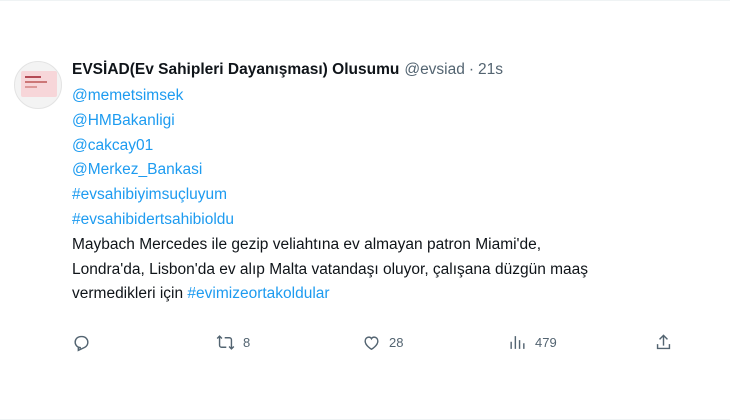  What do you see at coordinates (81, 343) in the screenshot?
I see `reply-icon` at bounding box center [81, 343].